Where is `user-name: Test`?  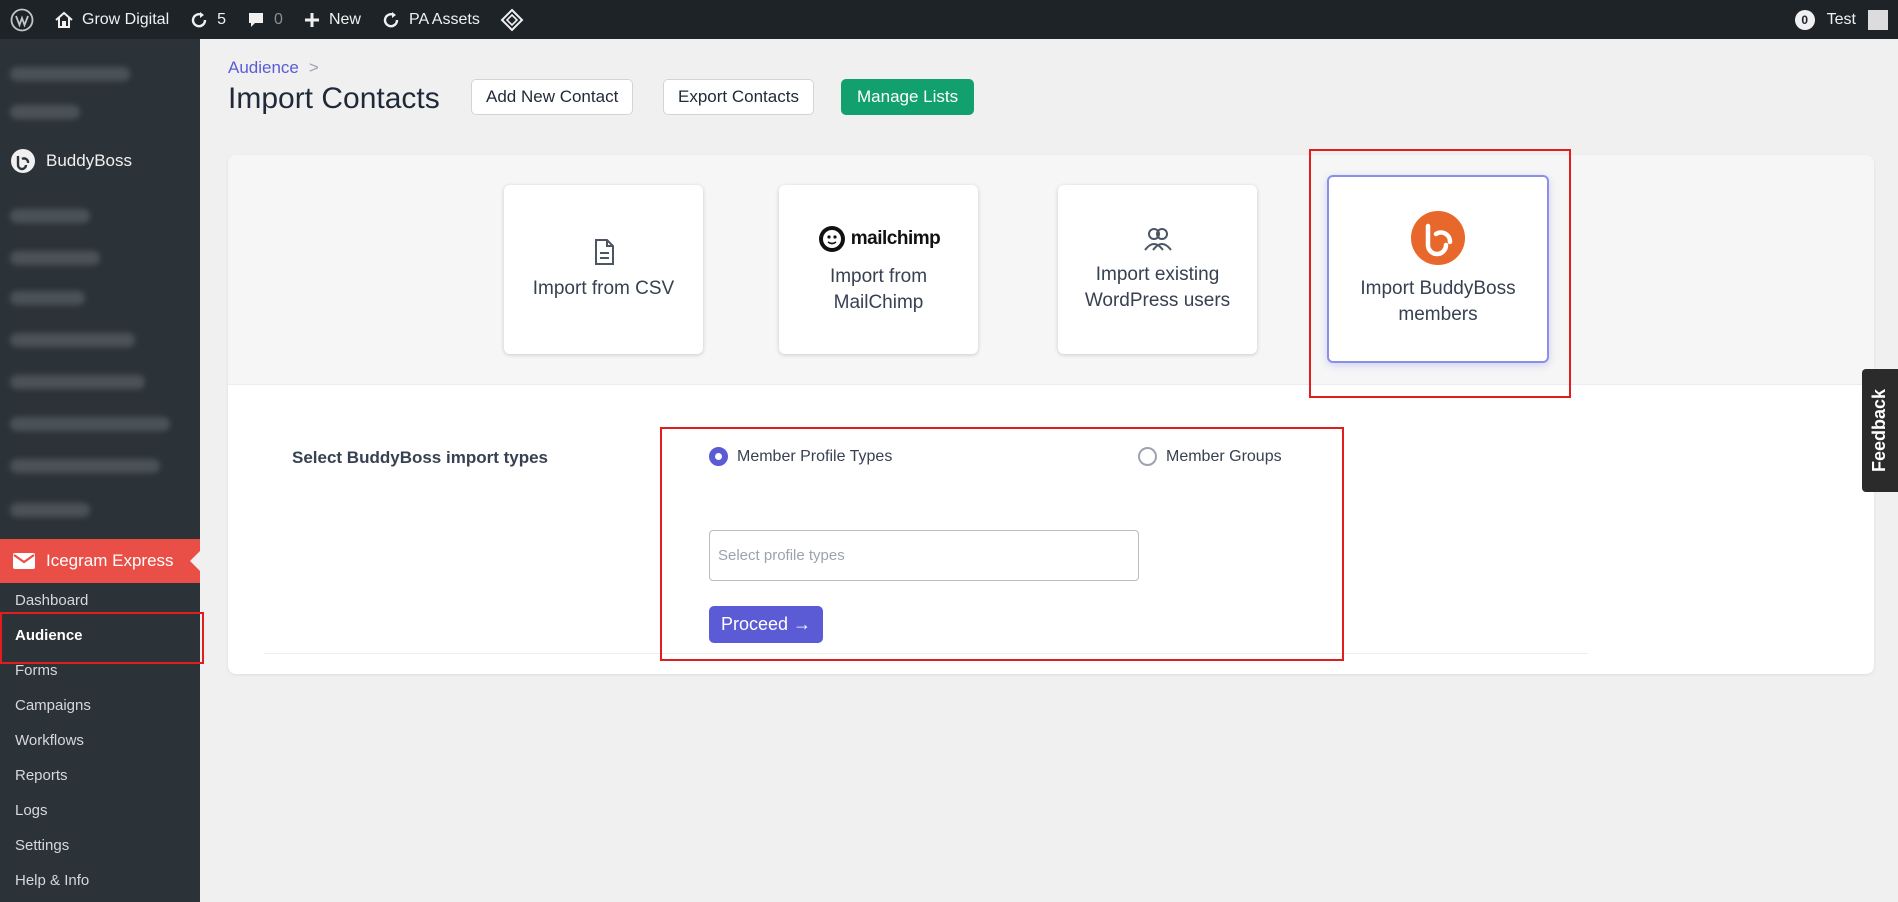 user-name: Test is located at coordinates (1841, 20).